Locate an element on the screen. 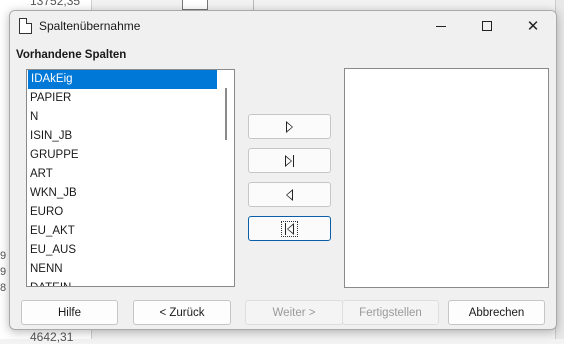 This screenshot has width=564, height=344. background-digit: 8 is located at coordinates (3, 288).